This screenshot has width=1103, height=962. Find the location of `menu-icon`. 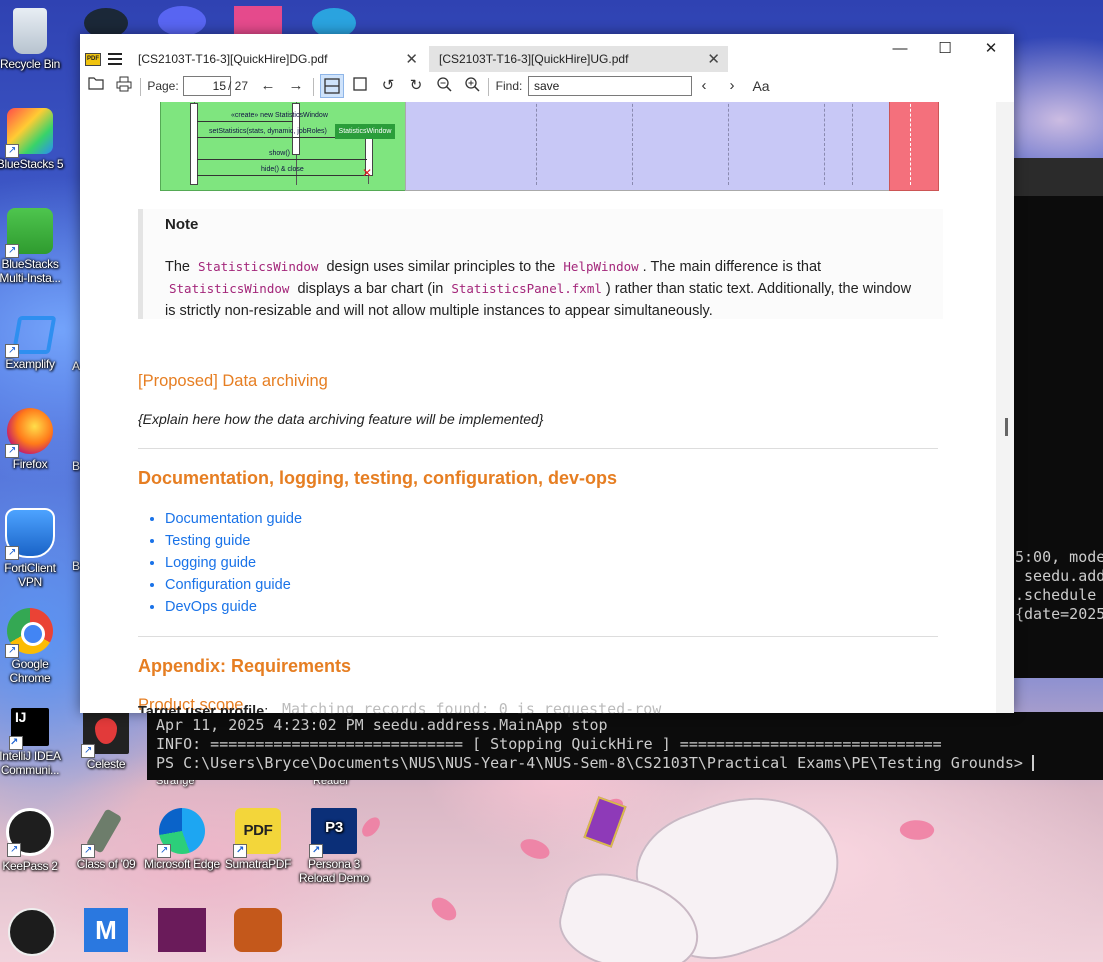

menu-icon is located at coordinates (115, 59).